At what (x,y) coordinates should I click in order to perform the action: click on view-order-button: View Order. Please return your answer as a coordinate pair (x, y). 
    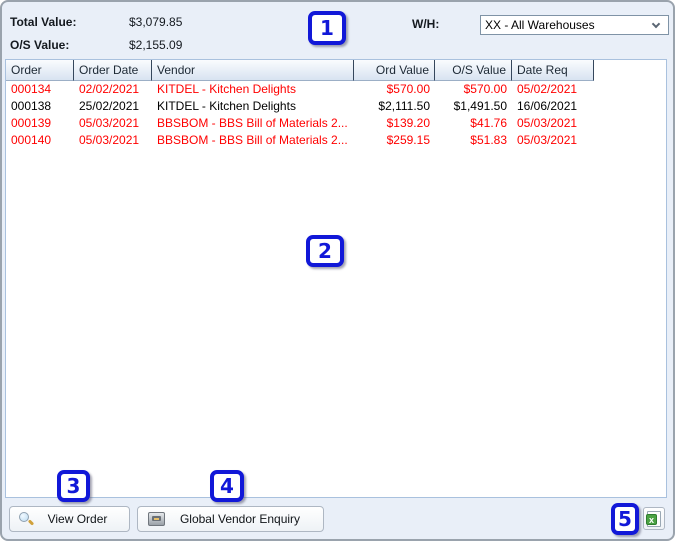
    Looking at the image, I should click on (69, 519).